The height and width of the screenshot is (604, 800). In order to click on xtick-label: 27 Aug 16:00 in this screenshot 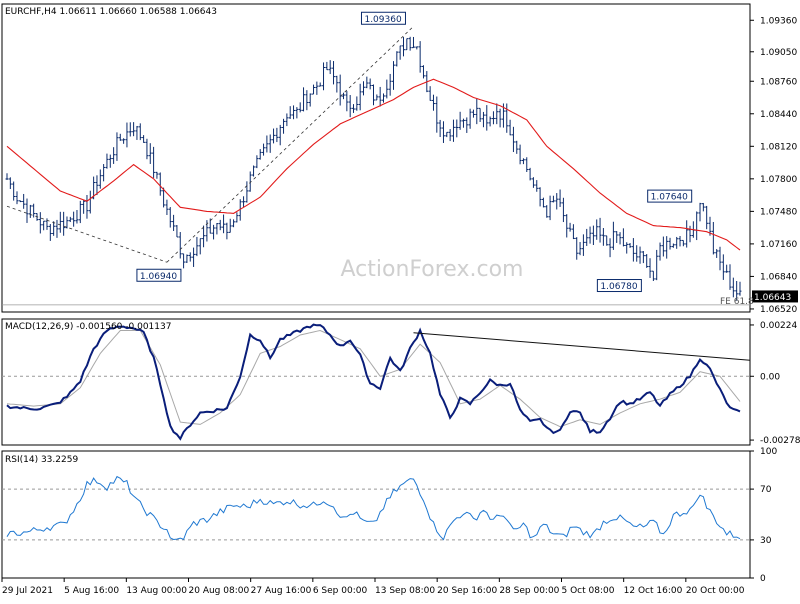, I will do `click(281, 591)`.